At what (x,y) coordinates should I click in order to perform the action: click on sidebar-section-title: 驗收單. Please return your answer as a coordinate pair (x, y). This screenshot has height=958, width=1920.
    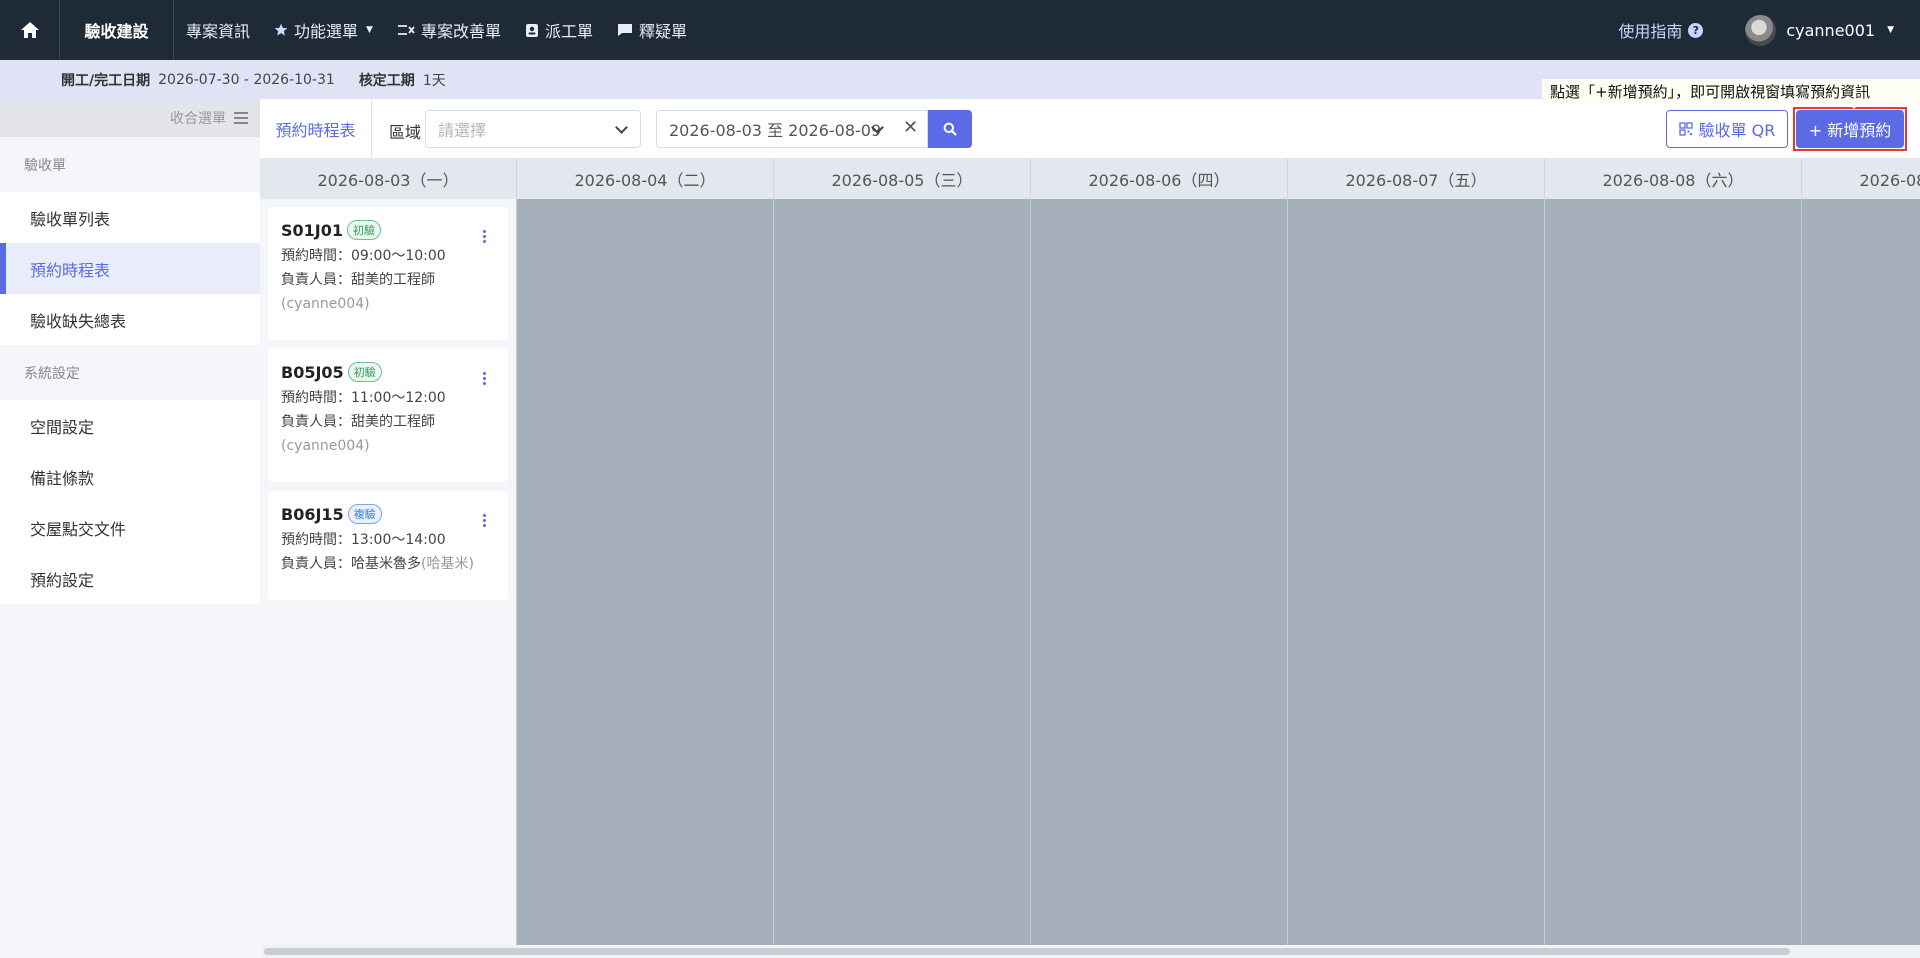
    Looking at the image, I should click on (45, 165).